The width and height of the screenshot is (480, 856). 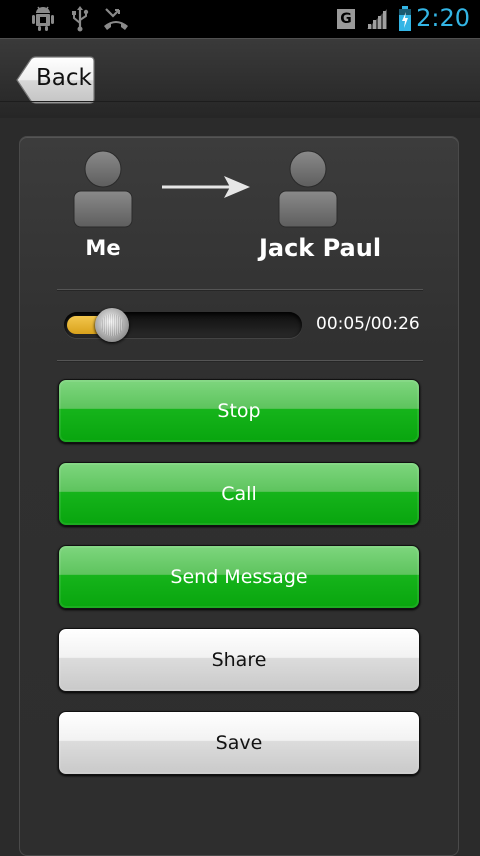 What do you see at coordinates (443, 18) in the screenshot?
I see `status-time: 2:20` at bounding box center [443, 18].